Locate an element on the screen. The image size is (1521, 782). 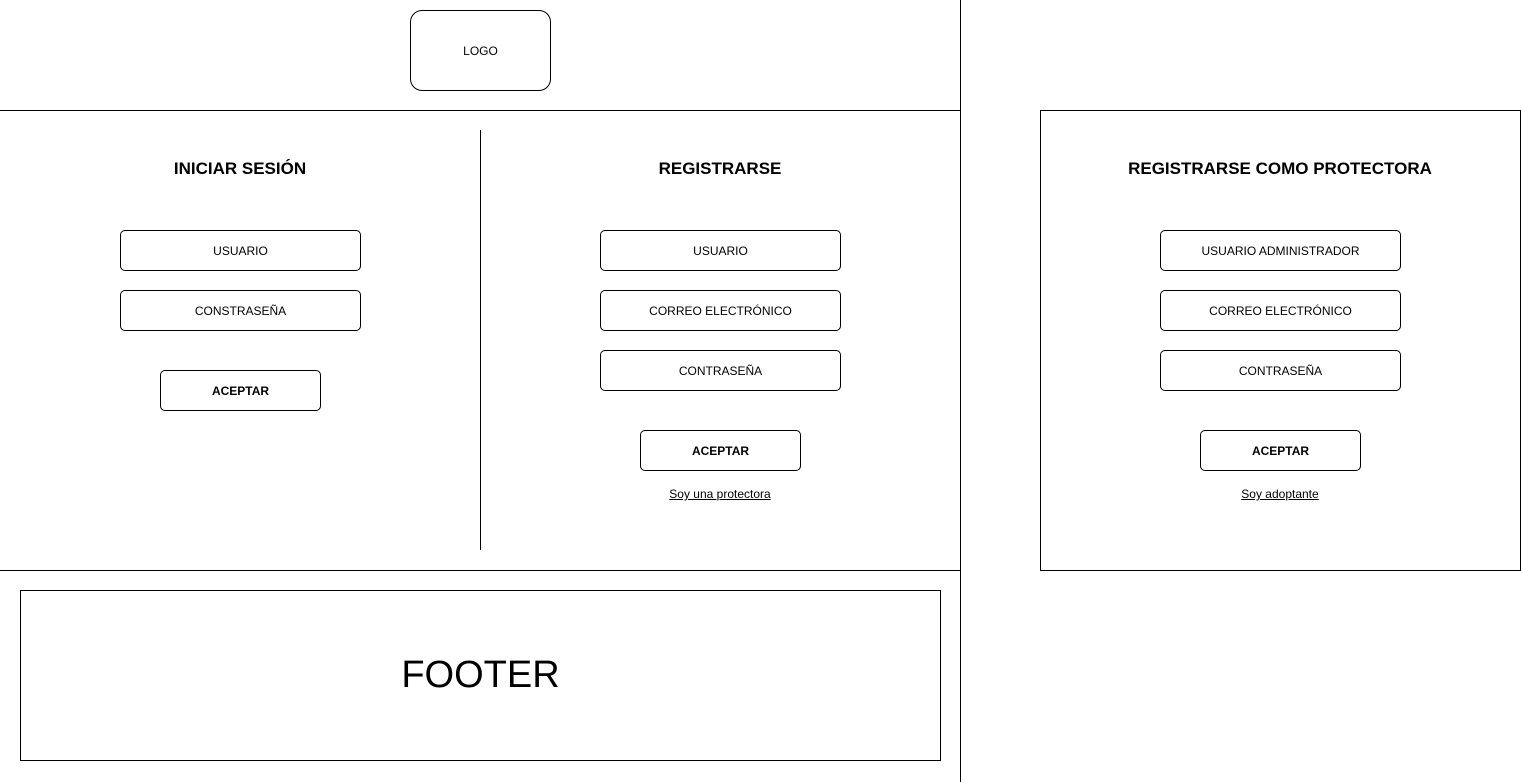
login-user-field-label: USUARIO is located at coordinates (240, 250).